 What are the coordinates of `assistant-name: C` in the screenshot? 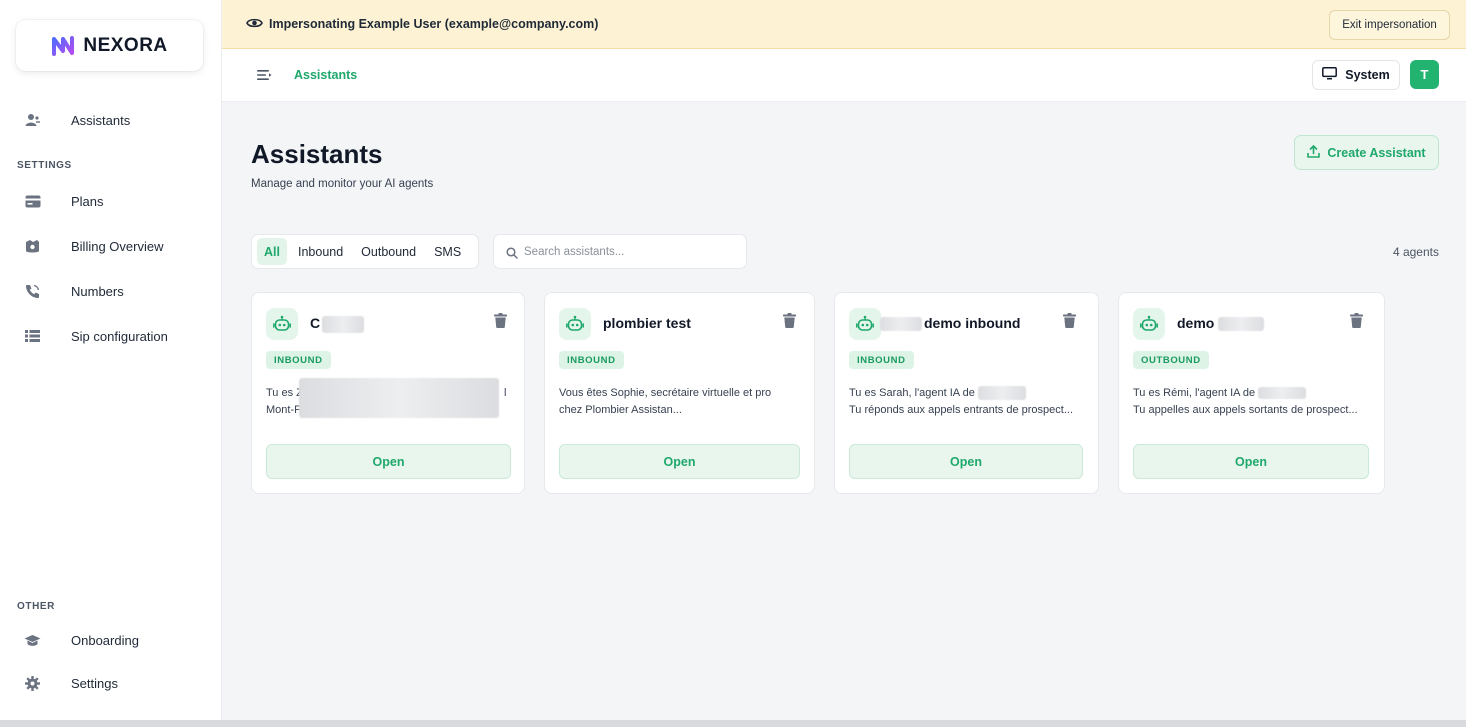 It's located at (337, 324).